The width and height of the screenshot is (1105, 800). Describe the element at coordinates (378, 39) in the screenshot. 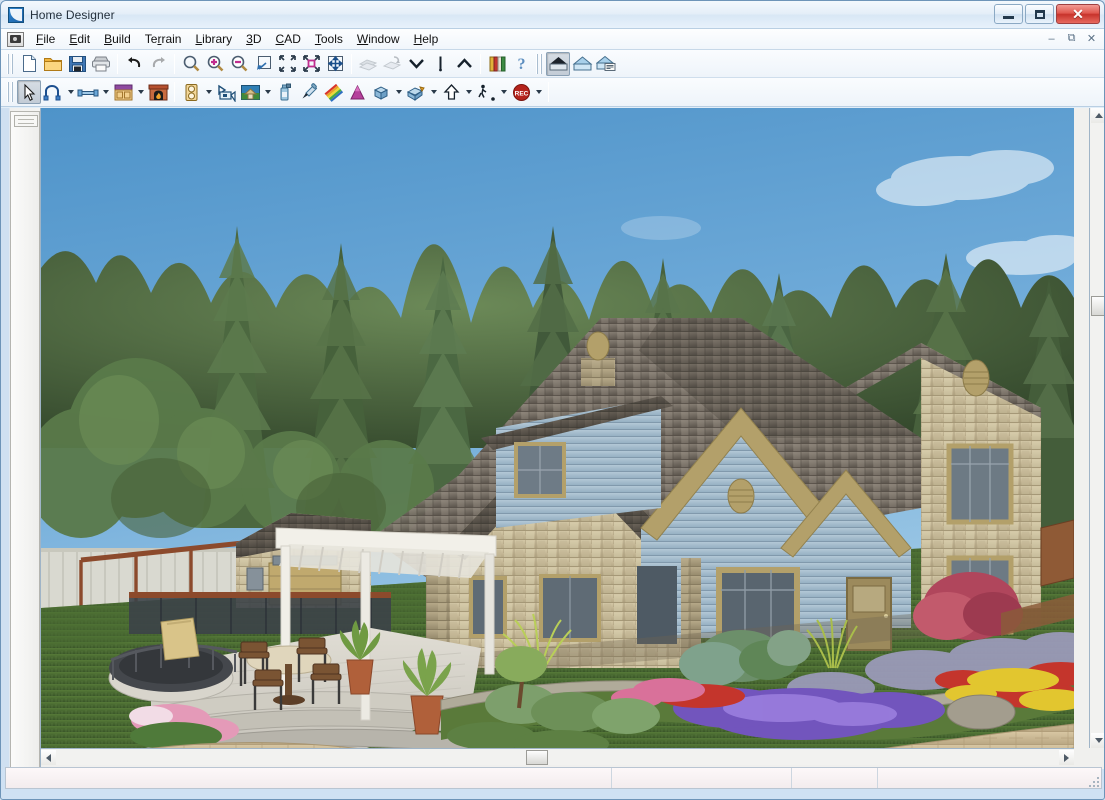

I see `menu-item-window: Window` at that location.